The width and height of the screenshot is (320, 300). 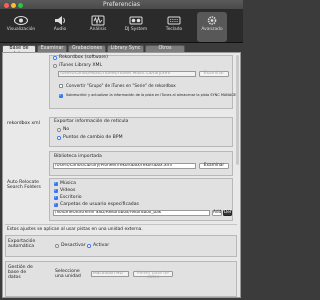 I want to click on toolbar-dj-system: DJ System, so click(x=136, y=27).